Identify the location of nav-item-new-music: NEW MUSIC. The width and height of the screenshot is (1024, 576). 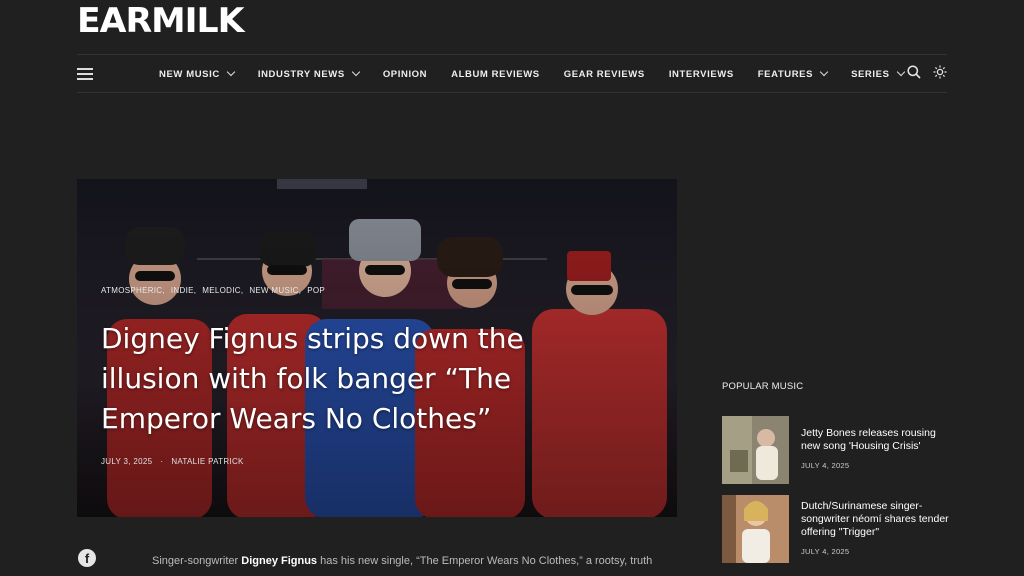
(197, 73).